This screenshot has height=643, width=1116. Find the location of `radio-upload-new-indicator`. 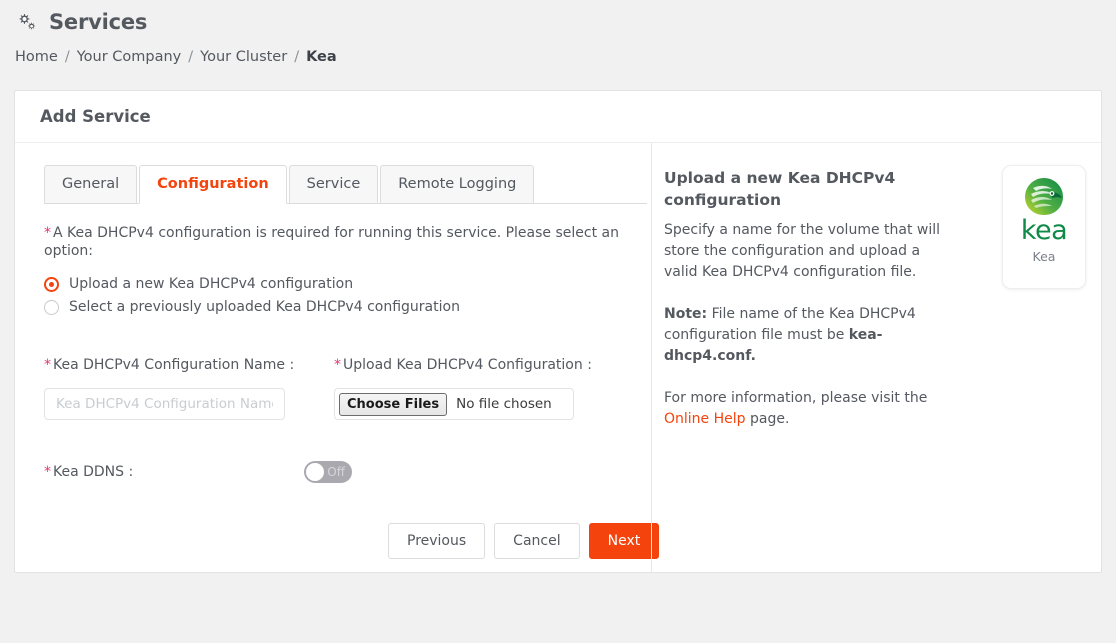

radio-upload-new-indicator is located at coordinates (51, 284).